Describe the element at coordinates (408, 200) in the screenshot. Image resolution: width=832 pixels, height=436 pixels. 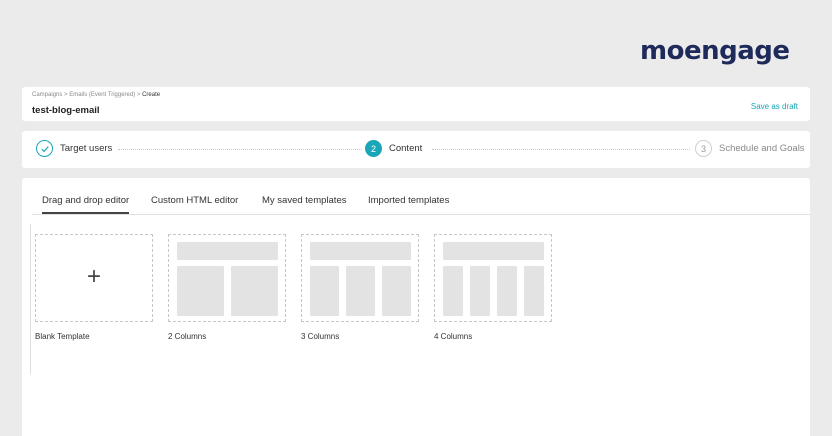
I see `tab-imported-templates: Imported templates` at that location.